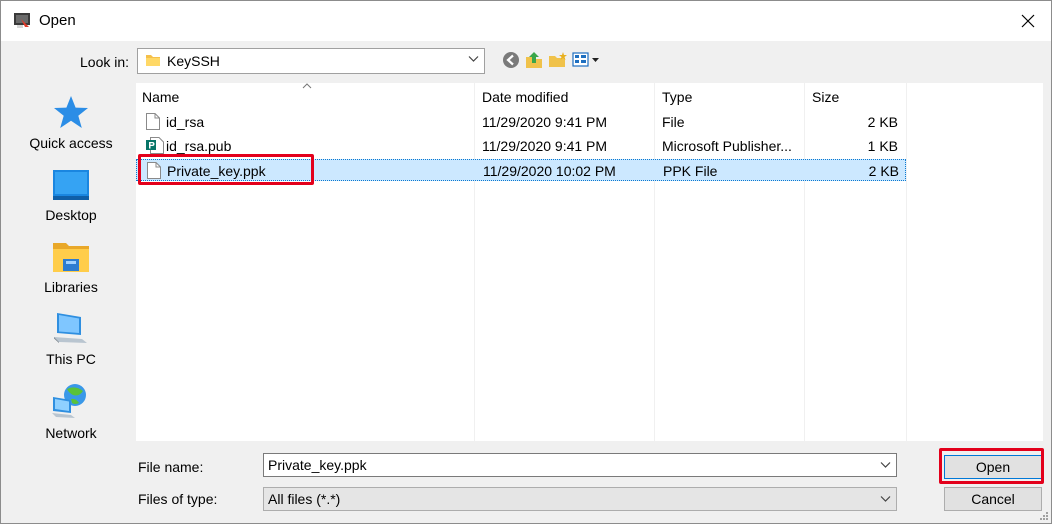 The height and width of the screenshot is (524, 1052). Describe the element at coordinates (226, 169) in the screenshot. I see `selection-highlight-box` at that location.